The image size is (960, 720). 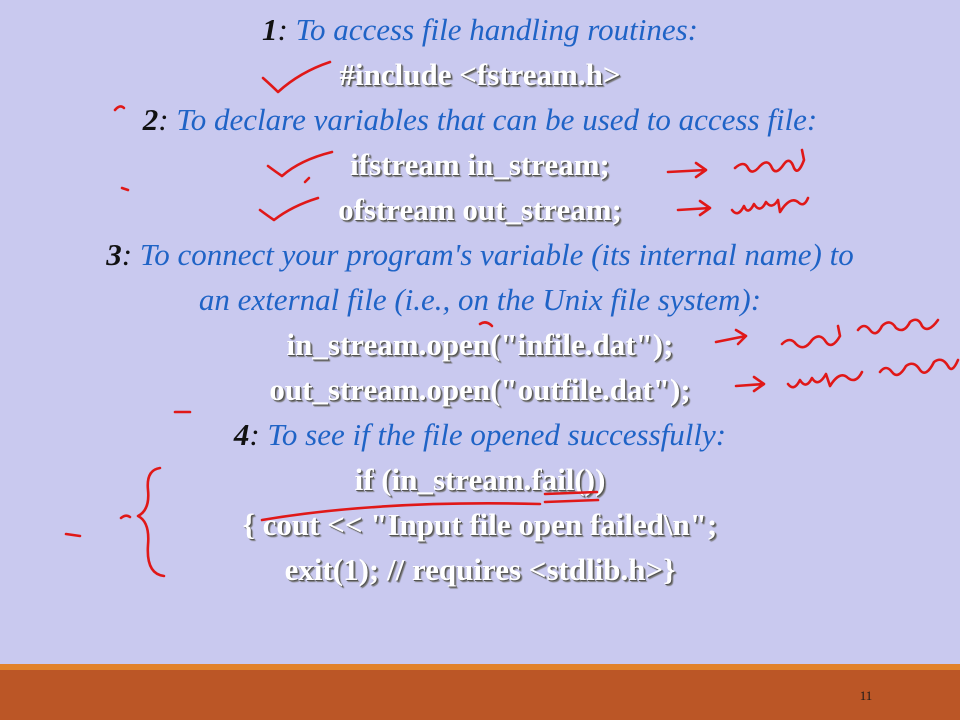 What do you see at coordinates (480, 569) in the screenshot?
I see `code-exit-line: exit(1); // requires <stdlib.h>}` at bounding box center [480, 569].